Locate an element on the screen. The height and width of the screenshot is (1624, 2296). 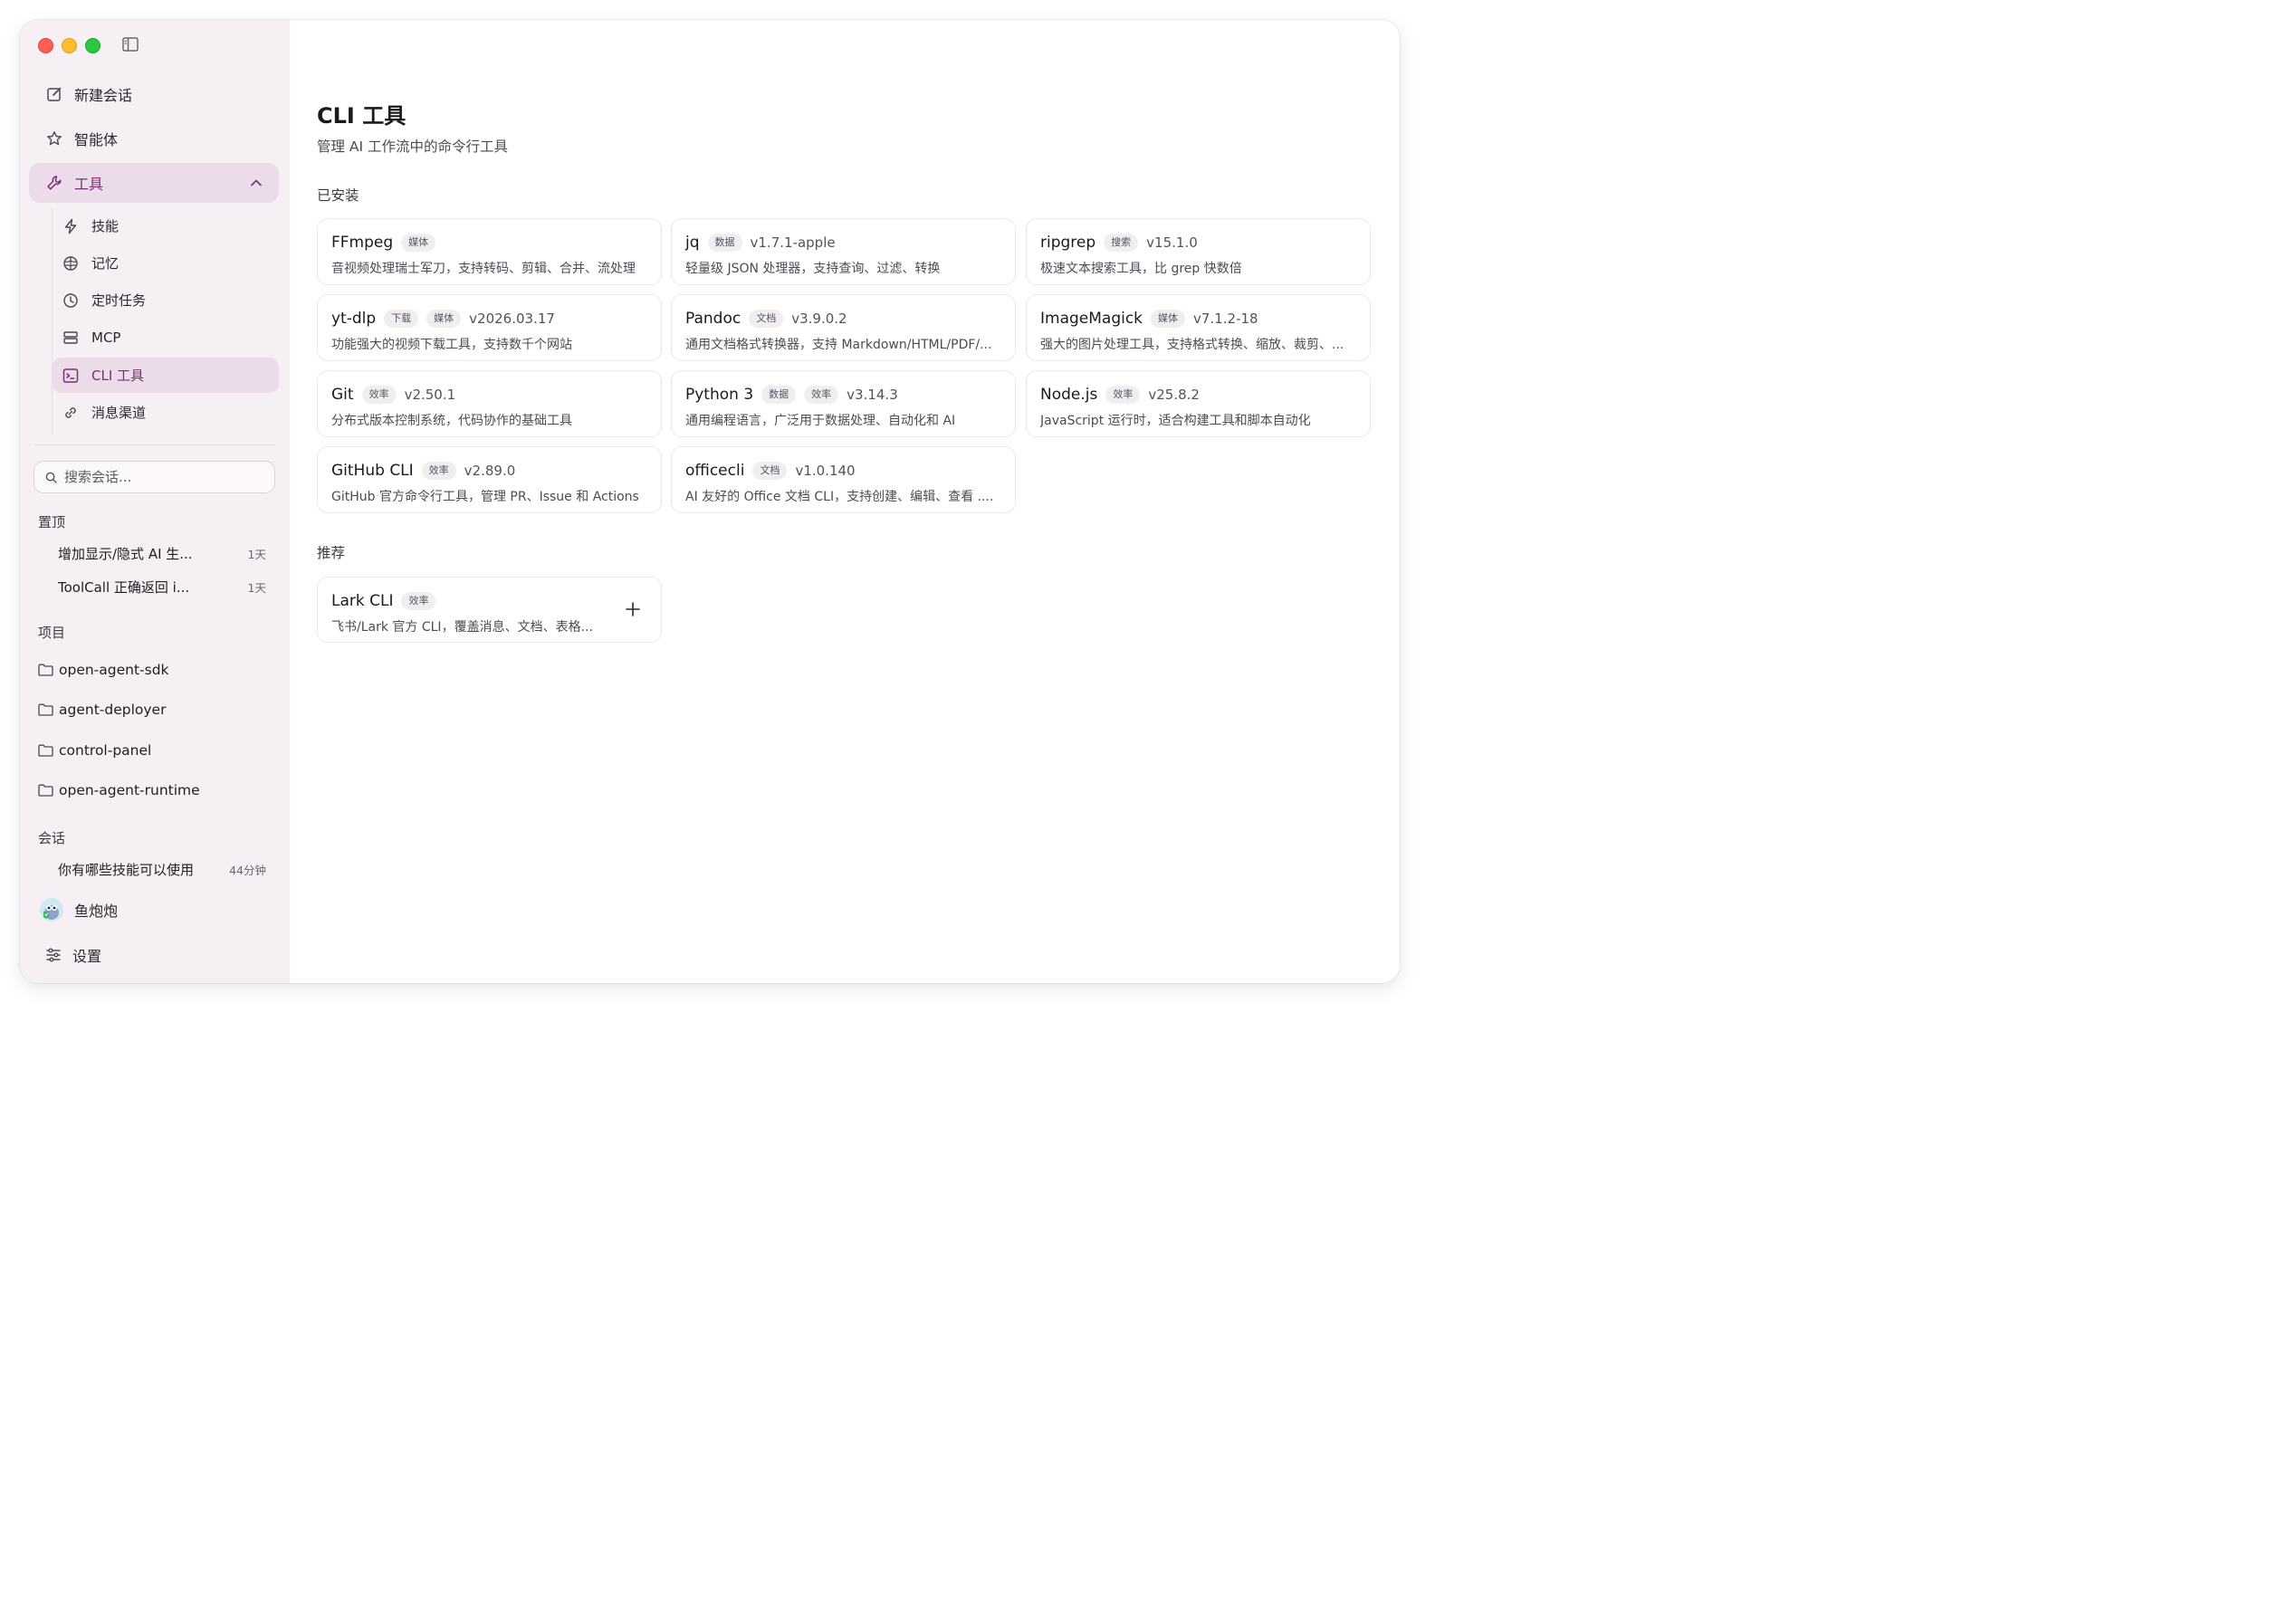
tool-card: ripgrep 搜索 v15.1.0 极速文本搜索工具，比 grep 快数倍 is located at coordinates (1199, 251).